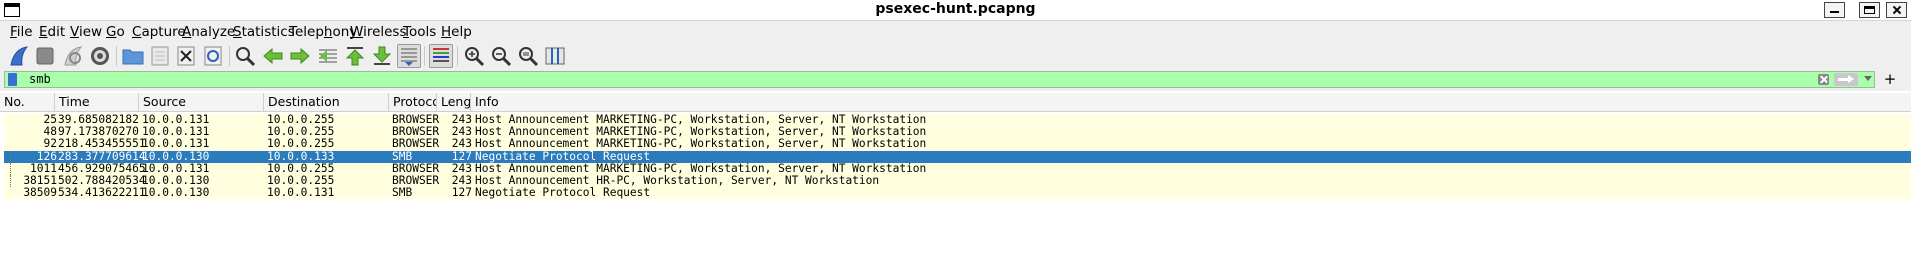 This screenshot has width=1911, height=263. I want to click on menu-item-analyze: Analyze, so click(208, 32).